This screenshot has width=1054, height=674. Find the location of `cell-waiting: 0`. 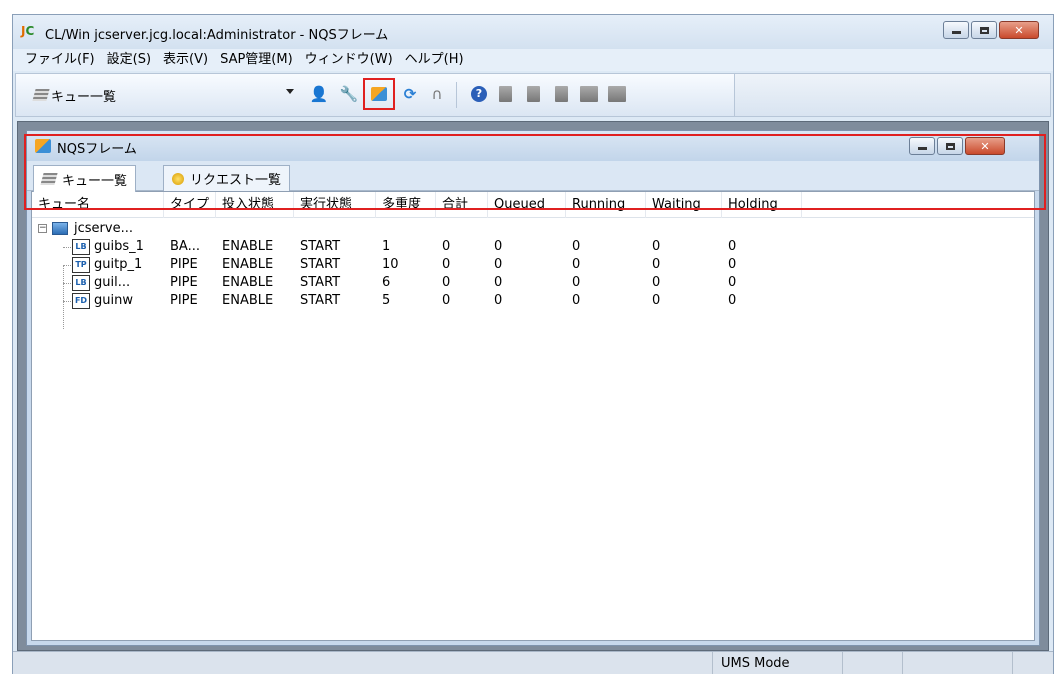

cell-waiting: 0 is located at coordinates (656, 300).